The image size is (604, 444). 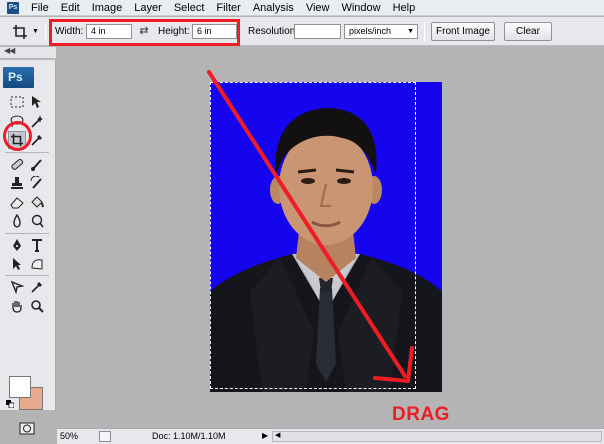 I want to click on width-field: 4 in, so click(x=109, y=31).